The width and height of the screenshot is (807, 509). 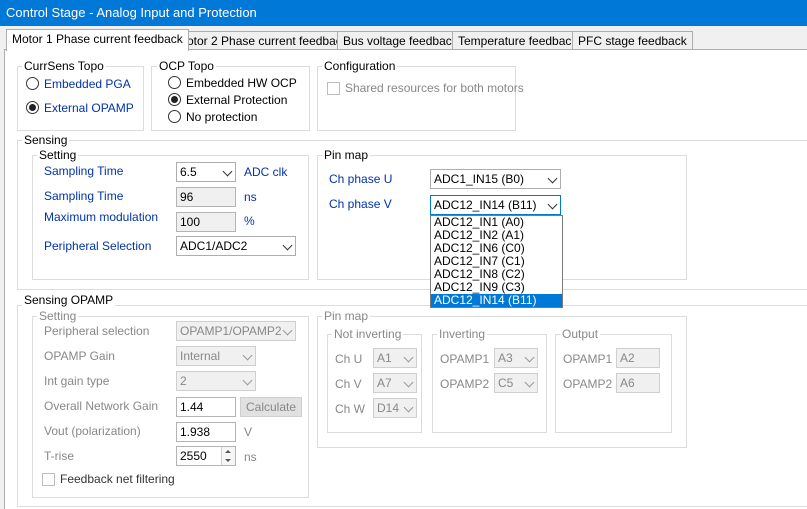 What do you see at coordinates (97, 331) in the screenshot?
I see `opamp-peripheral-label: Peripheral selection` at bounding box center [97, 331].